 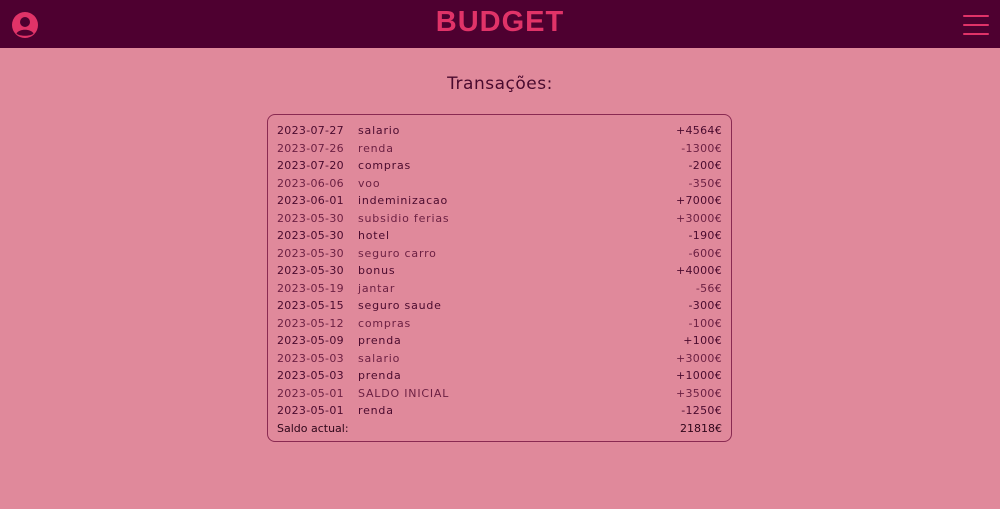 I want to click on transaction-row: 2023-05-12 compras -100€, so click(x=499, y=325).